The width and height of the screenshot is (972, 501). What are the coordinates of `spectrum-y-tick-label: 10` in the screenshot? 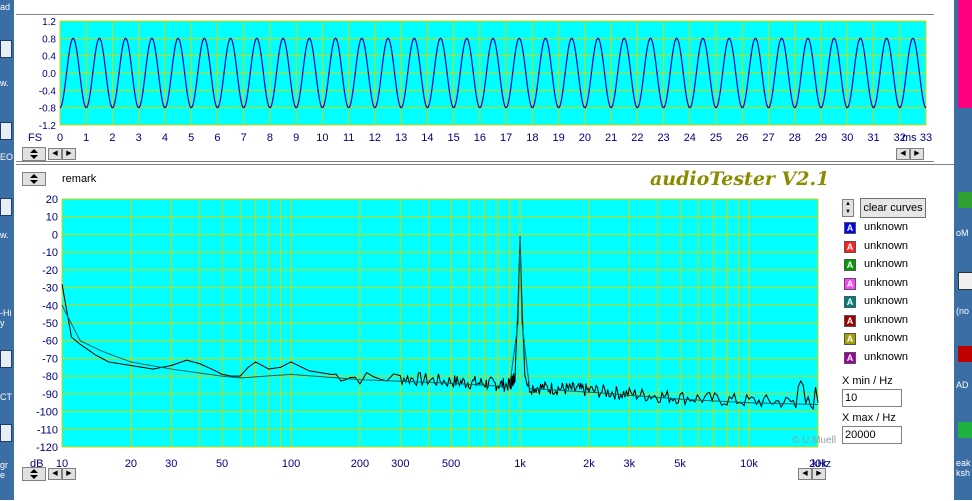 It's located at (52, 218).